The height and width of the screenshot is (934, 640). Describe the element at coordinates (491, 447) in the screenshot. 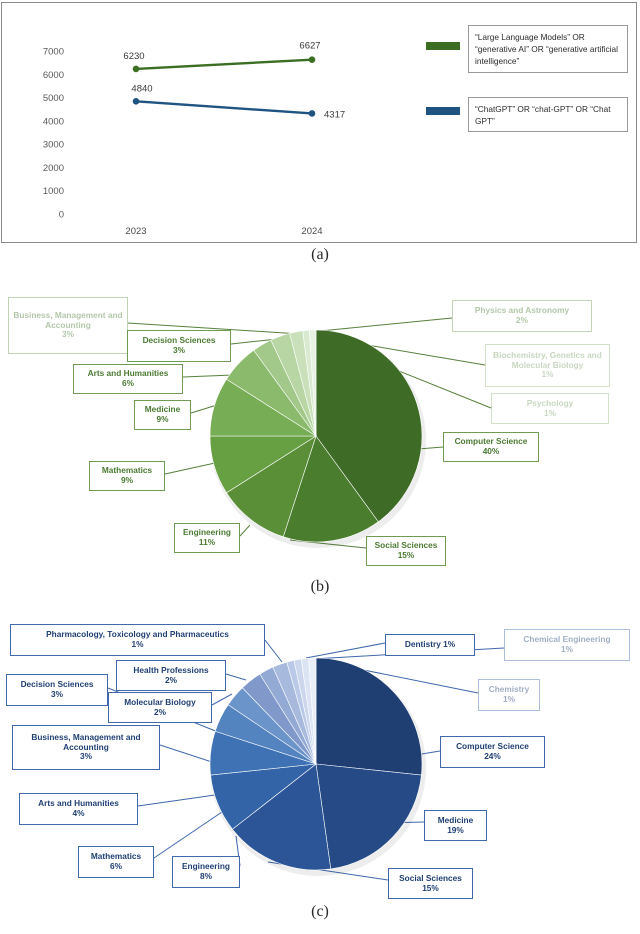

I see `pie-label-computer-science: Computer Science 40%` at that location.